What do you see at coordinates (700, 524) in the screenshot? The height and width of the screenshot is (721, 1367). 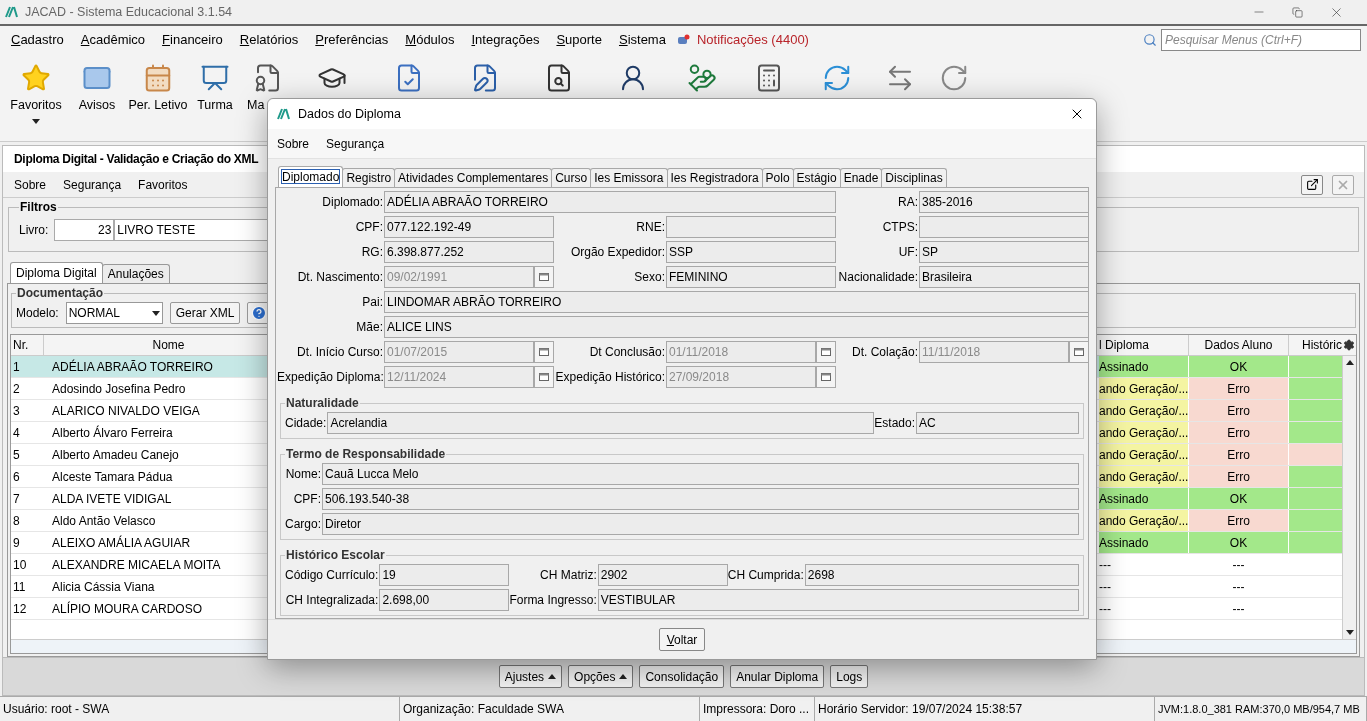 I see `text-field: Diretor` at bounding box center [700, 524].